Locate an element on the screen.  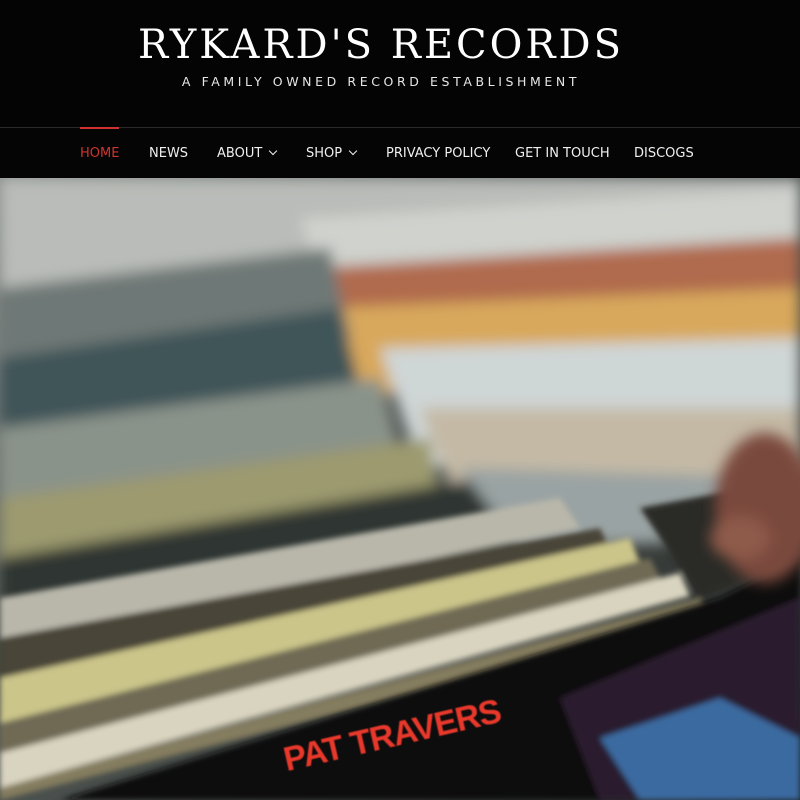
nav-item-label: HOME is located at coordinates (100, 153).